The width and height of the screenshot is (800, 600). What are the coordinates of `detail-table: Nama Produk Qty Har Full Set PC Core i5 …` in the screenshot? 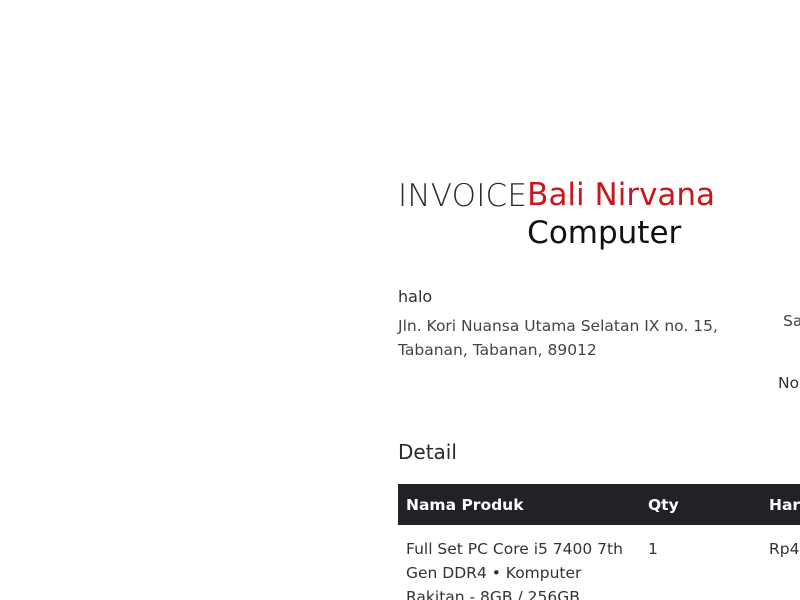 It's located at (599, 542).